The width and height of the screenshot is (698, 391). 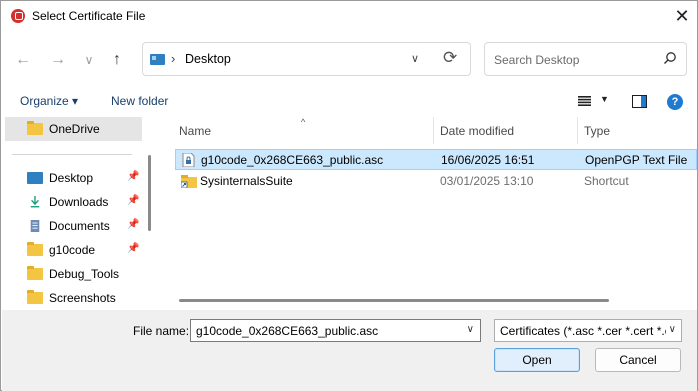 I want to click on search-box: Search Desktop, so click(x=585, y=59).